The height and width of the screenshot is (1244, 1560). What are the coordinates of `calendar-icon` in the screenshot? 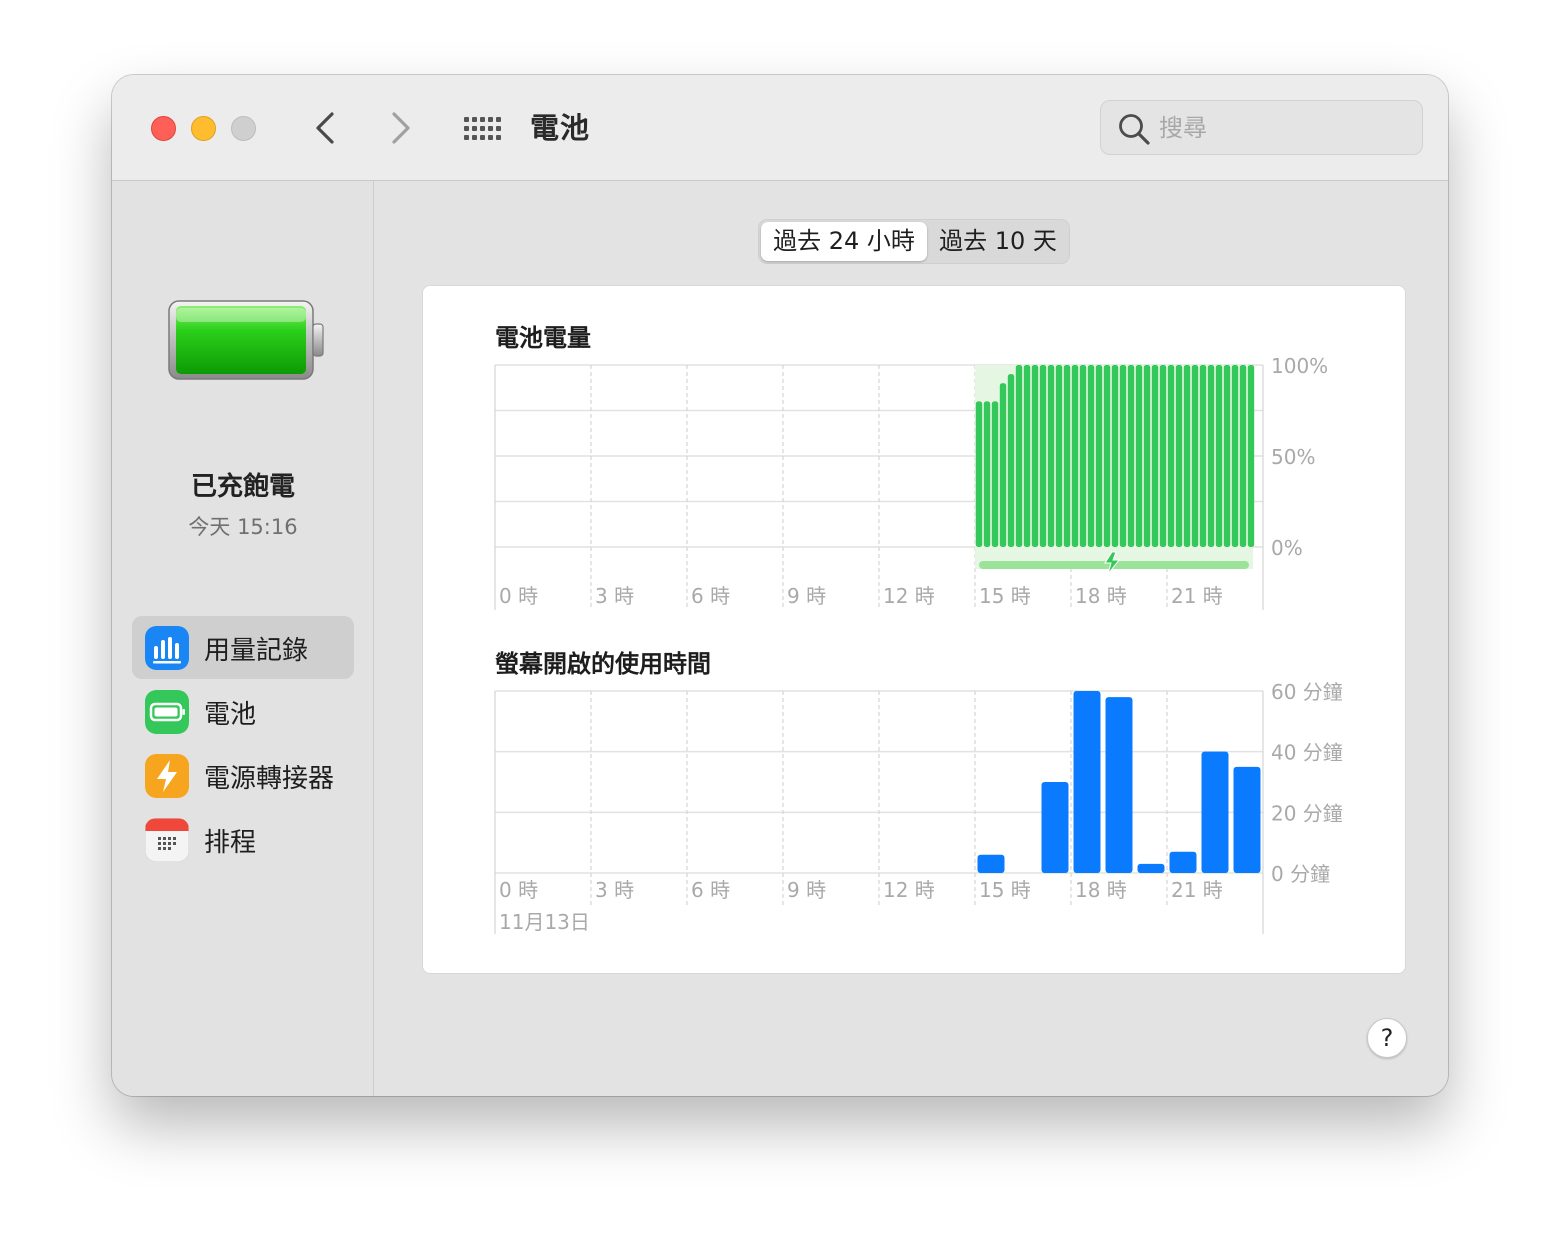 It's located at (167, 840).